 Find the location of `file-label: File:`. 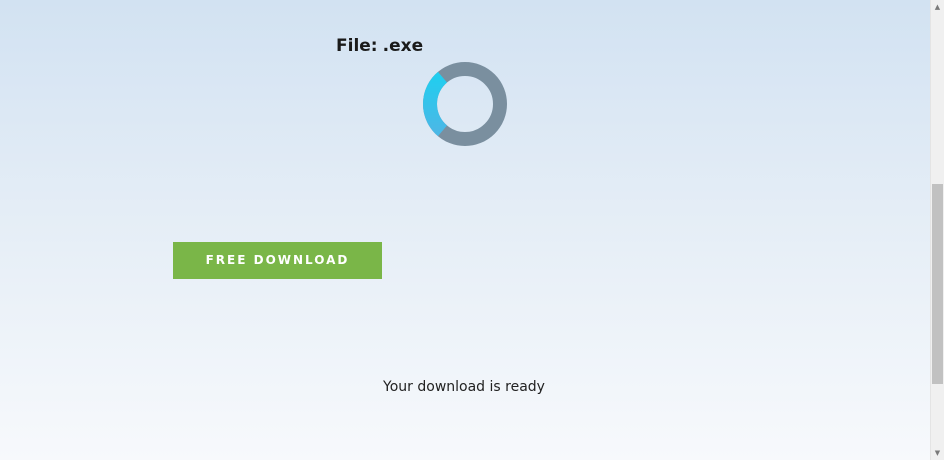

file-label: File: is located at coordinates (357, 46).